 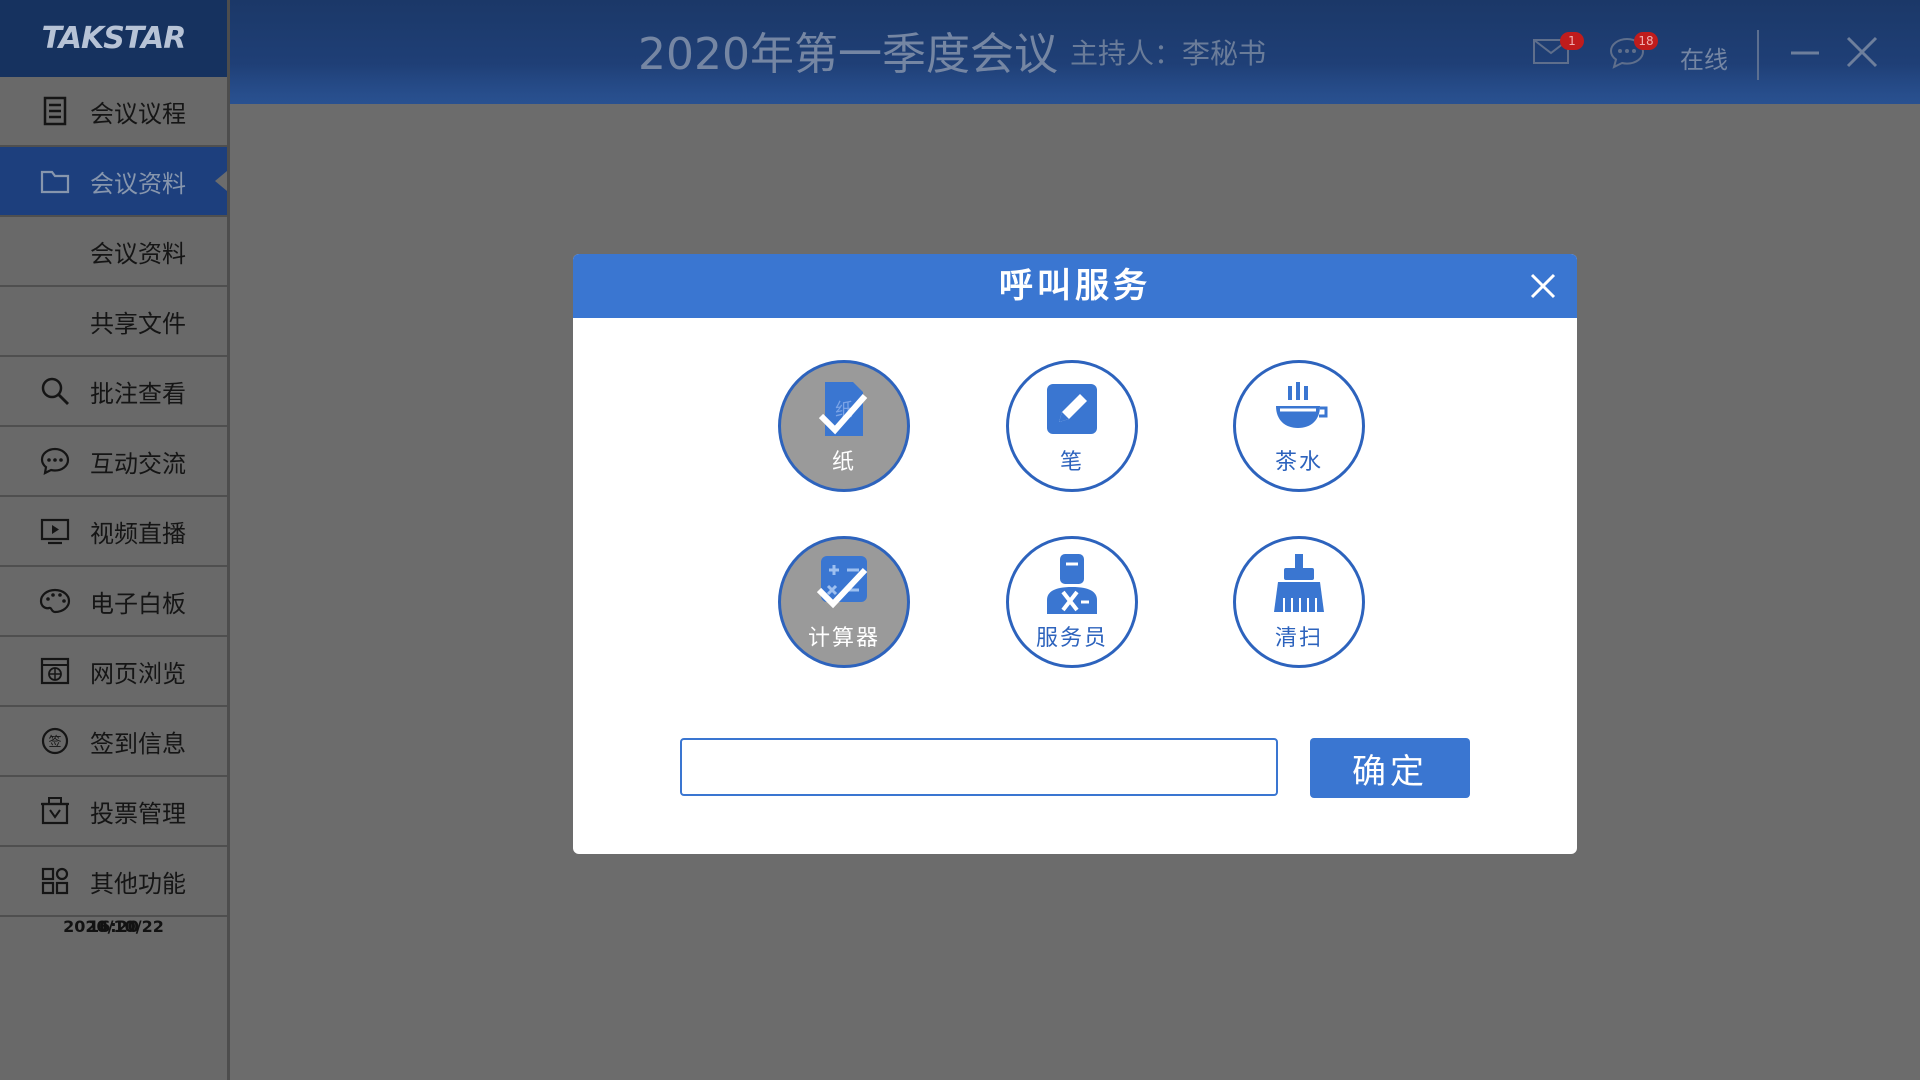 I want to click on confirm-button: 确定, so click(x=1390, y=768).